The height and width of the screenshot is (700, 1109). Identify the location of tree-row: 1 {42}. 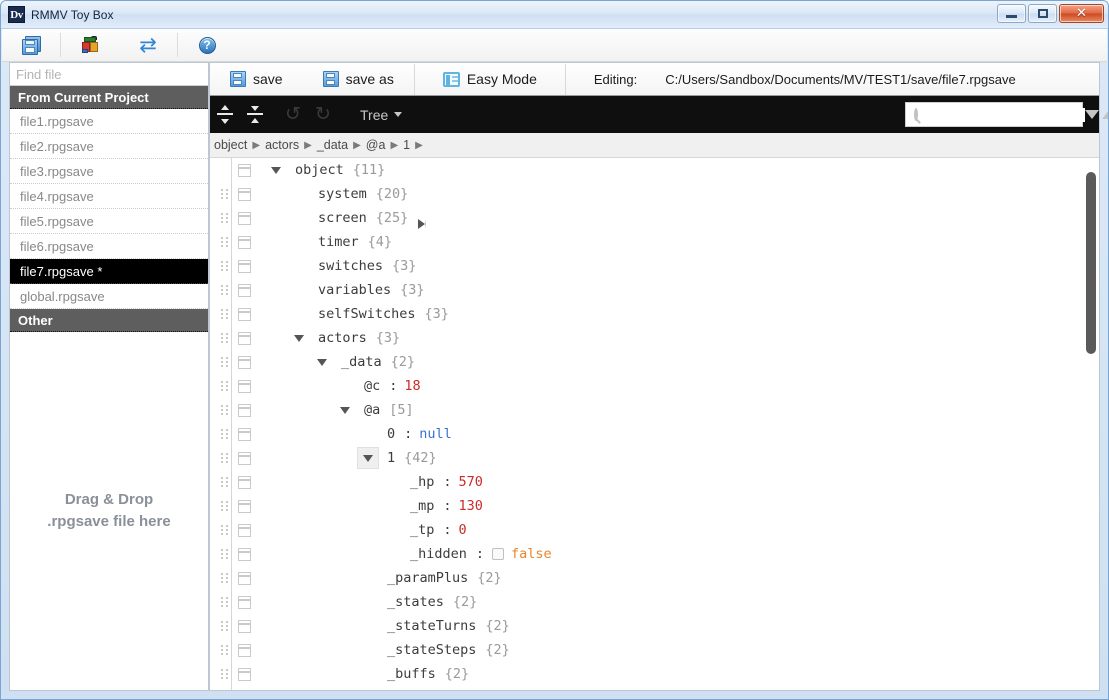
(654, 458).